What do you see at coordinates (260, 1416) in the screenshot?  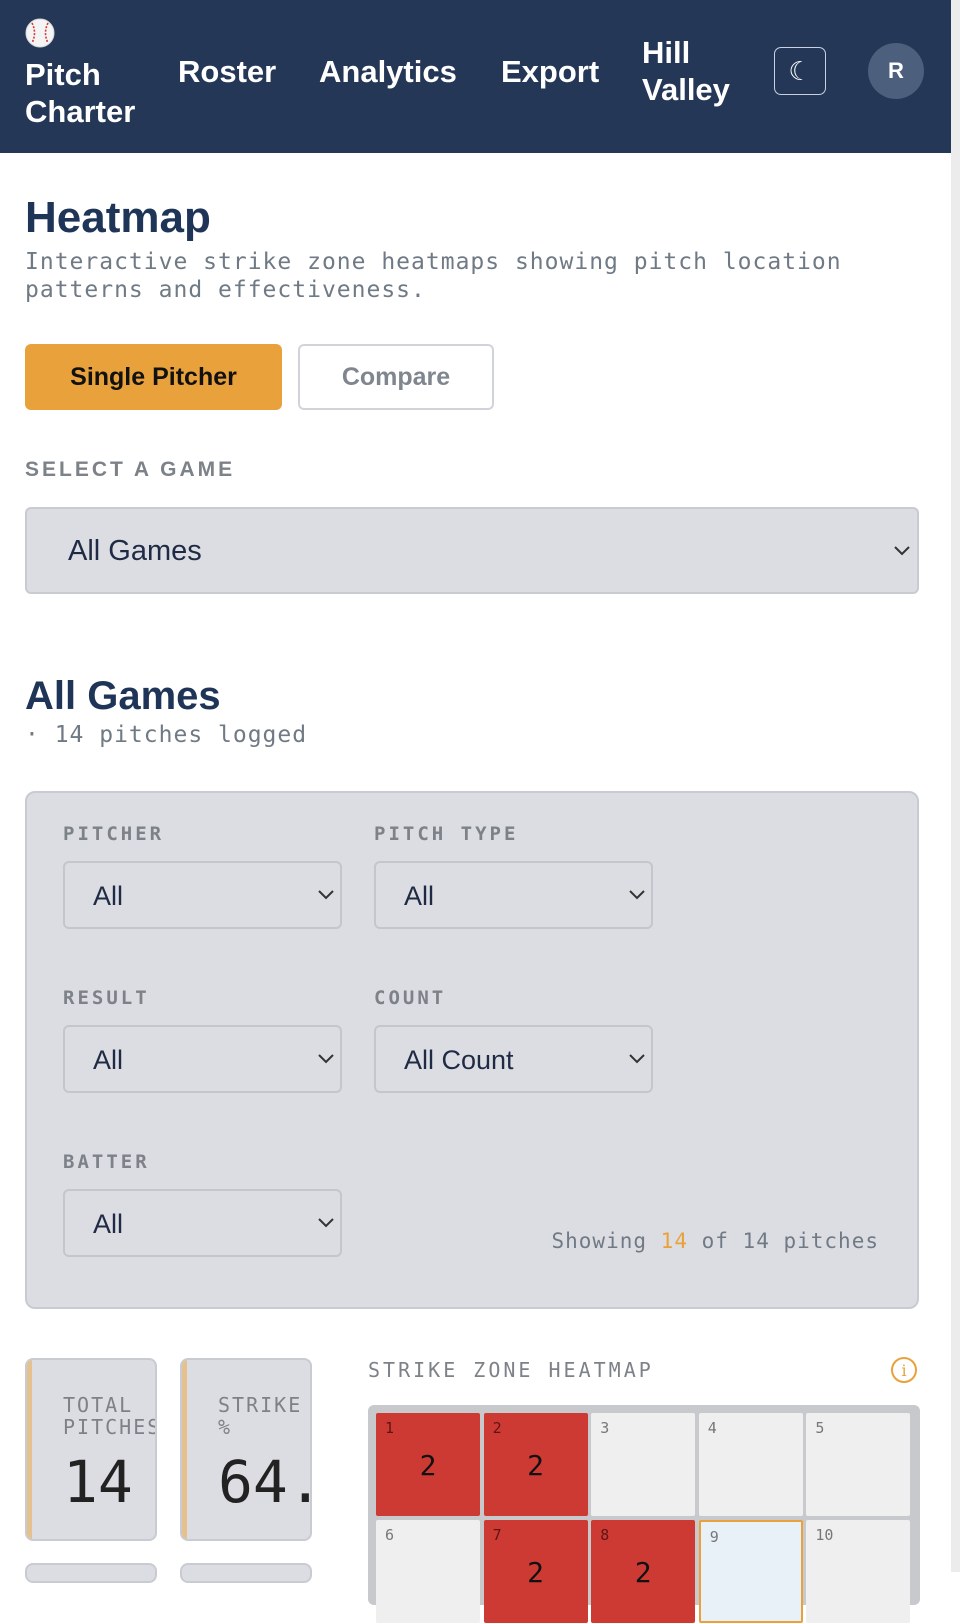 I see `stat-label: STRIKE %` at bounding box center [260, 1416].